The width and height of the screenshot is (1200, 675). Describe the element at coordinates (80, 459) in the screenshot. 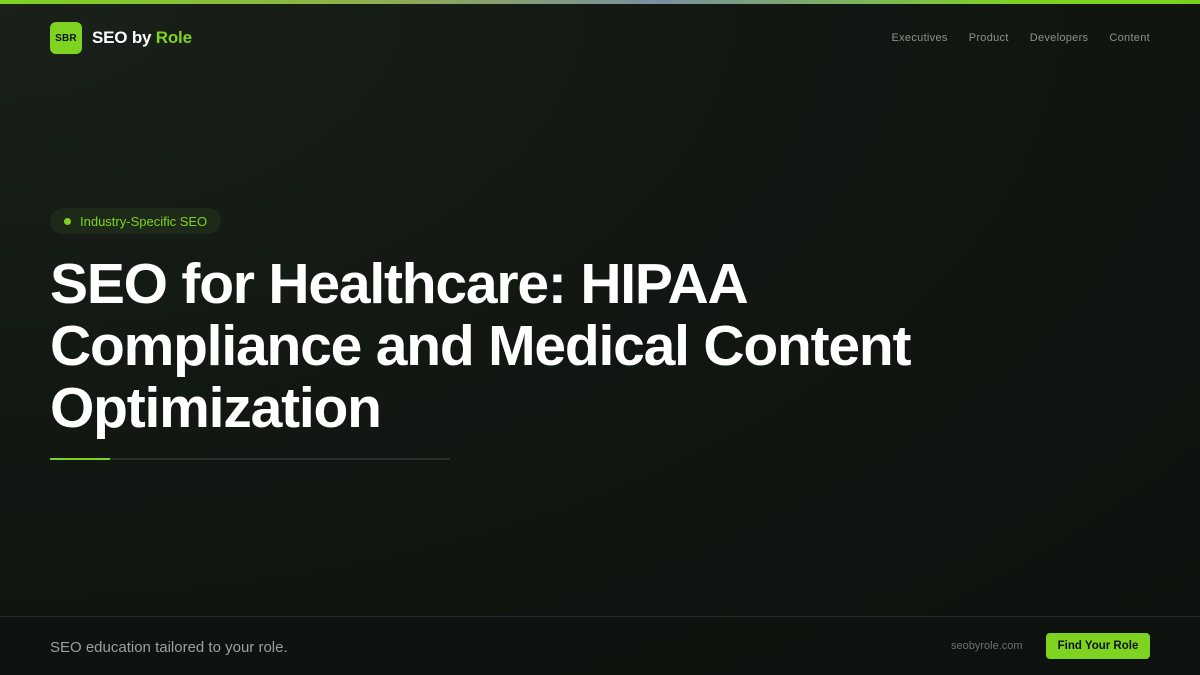

I see `title-divider-accent` at that location.